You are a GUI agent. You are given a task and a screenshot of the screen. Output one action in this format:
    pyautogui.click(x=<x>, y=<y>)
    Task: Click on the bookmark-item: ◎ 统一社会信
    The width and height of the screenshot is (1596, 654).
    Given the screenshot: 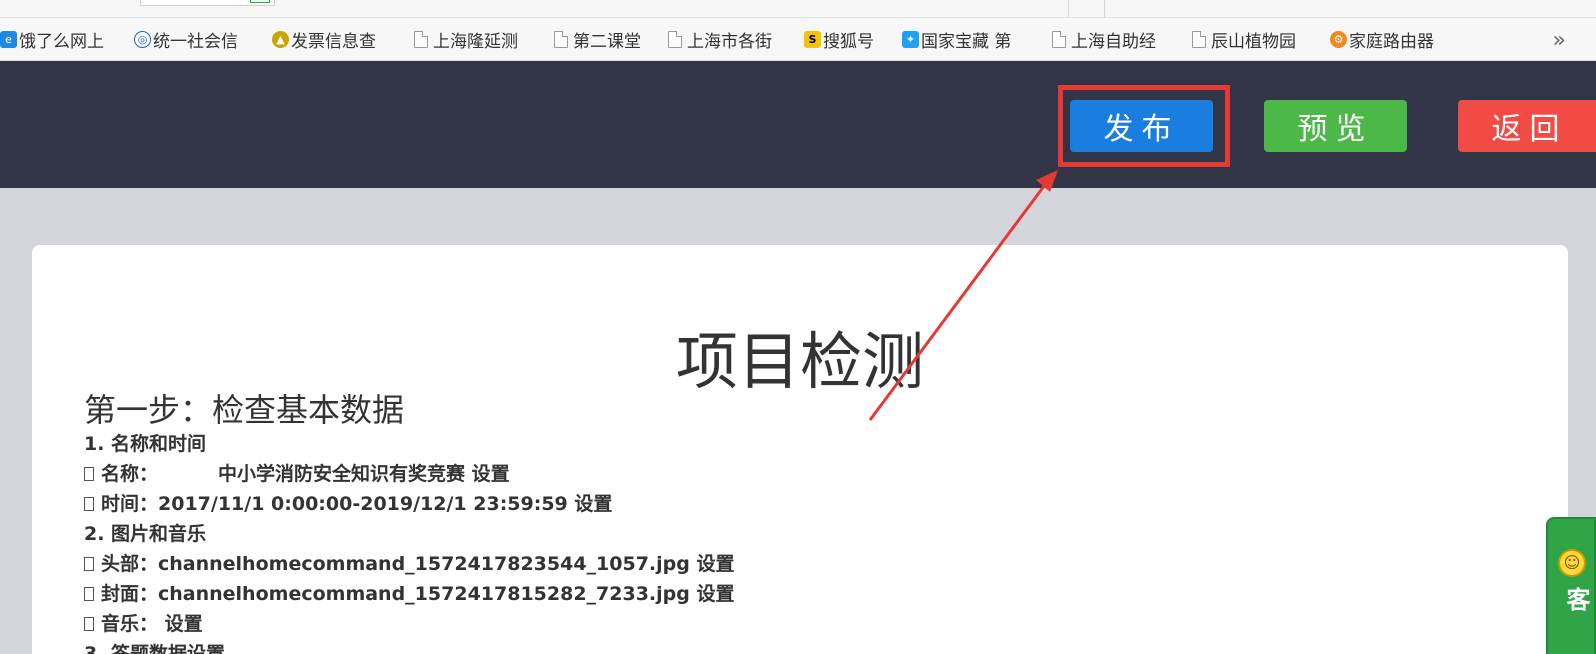 What is the action you would take?
    pyautogui.click(x=186, y=39)
    